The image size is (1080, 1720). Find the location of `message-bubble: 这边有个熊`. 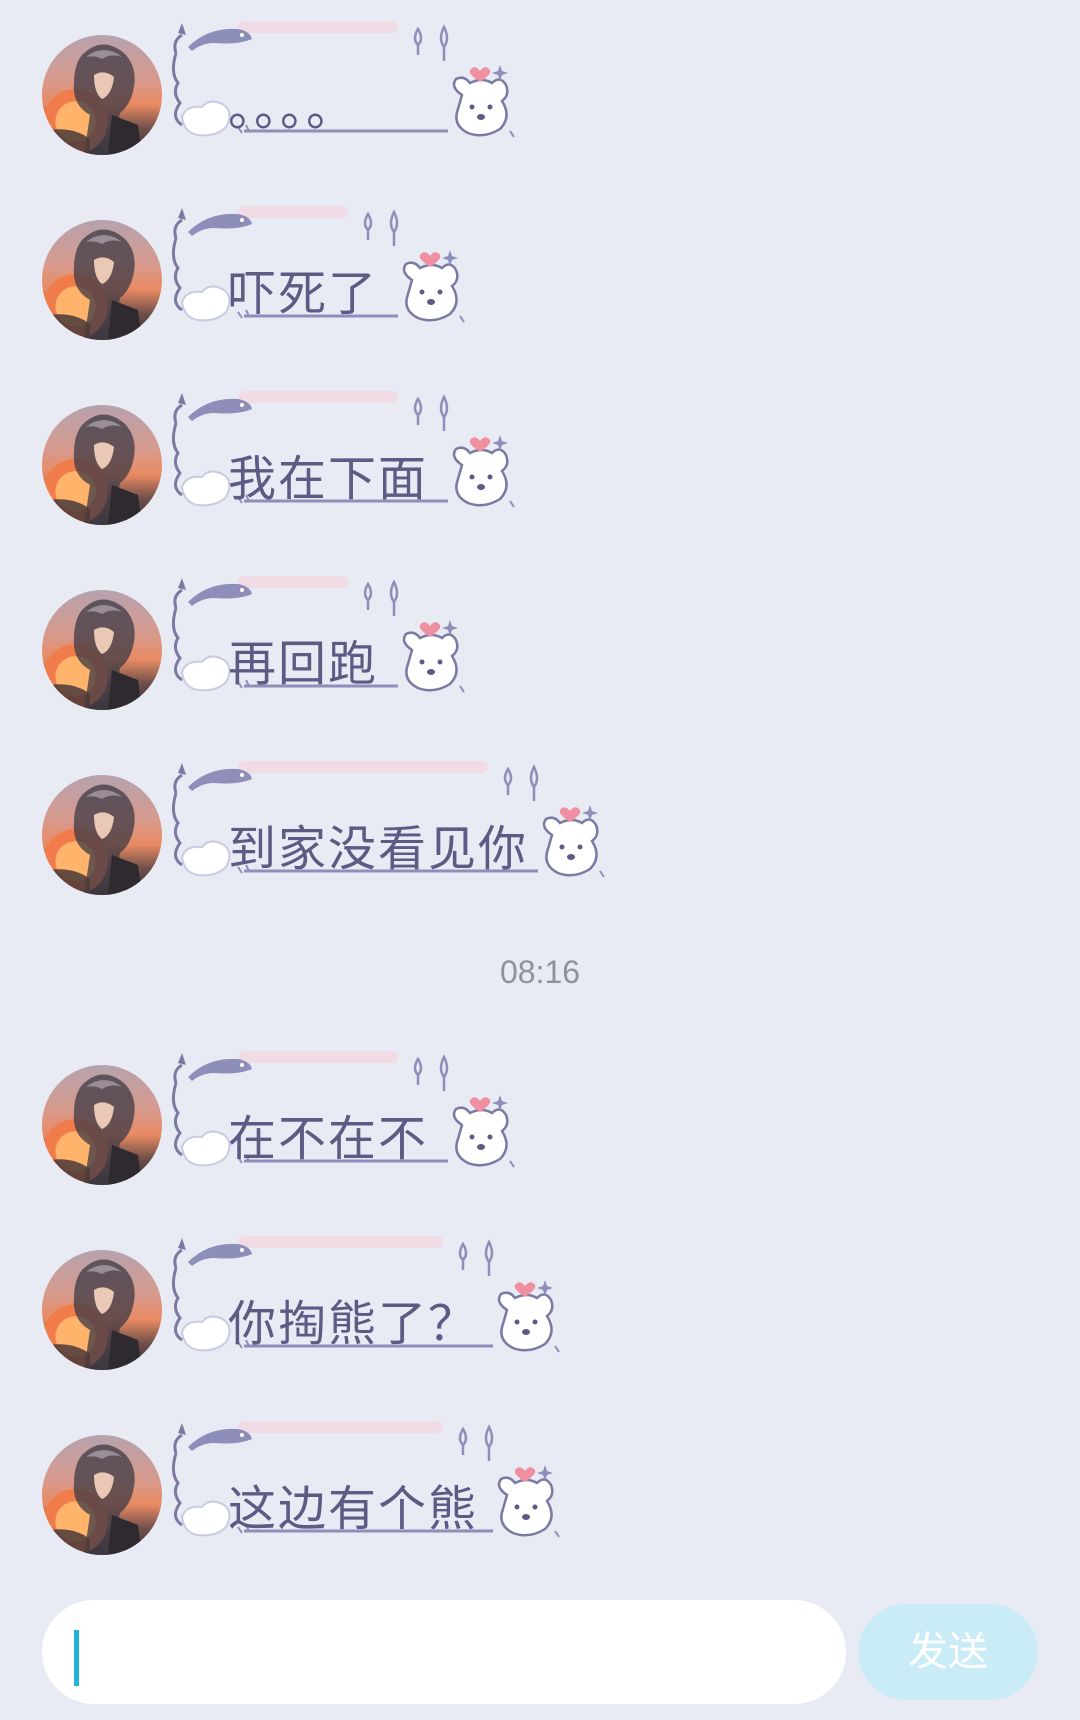

message-bubble: 这边有个熊 is located at coordinates (364, 1478).